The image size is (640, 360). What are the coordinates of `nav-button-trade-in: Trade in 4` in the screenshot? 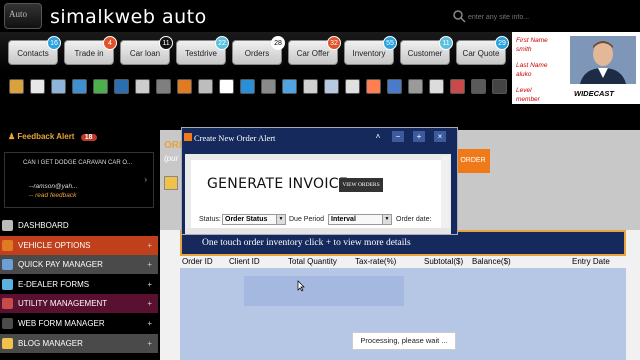 It's located at (90, 50).